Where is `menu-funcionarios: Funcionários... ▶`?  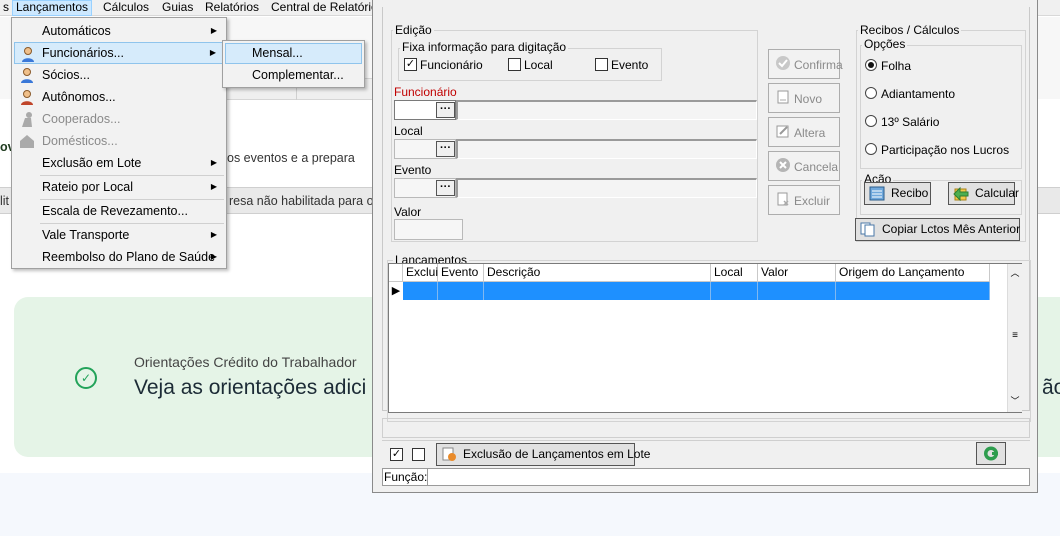 menu-funcionarios: Funcionários... ▶ is located at coordinates (119, 53).